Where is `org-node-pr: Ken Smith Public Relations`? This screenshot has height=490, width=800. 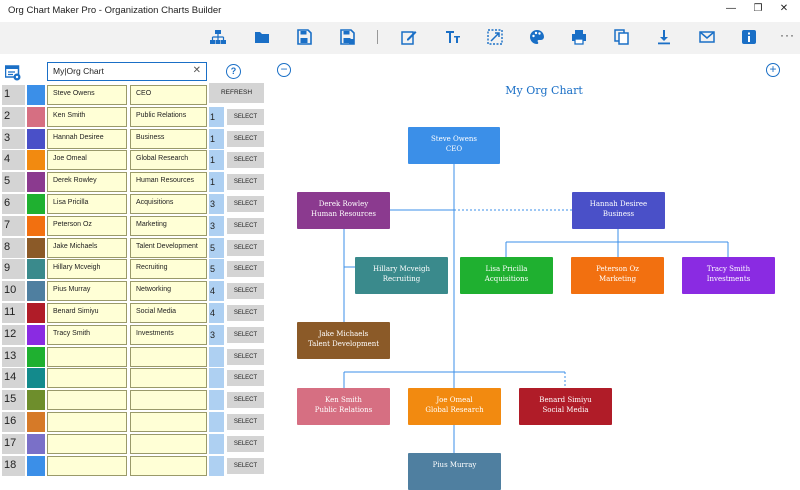
org-node-pr: Ken Smith Public Relations is located at coordinates (343, 406).